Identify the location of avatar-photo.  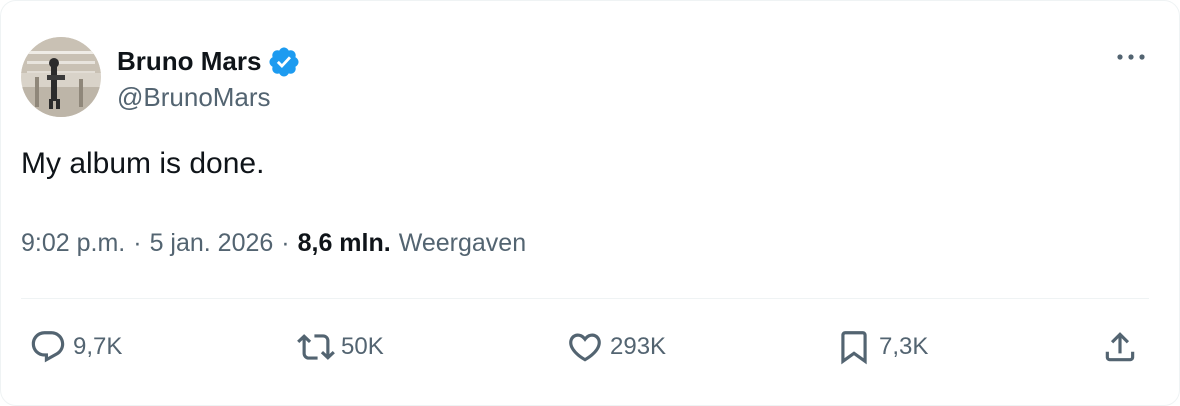
(61, 77).